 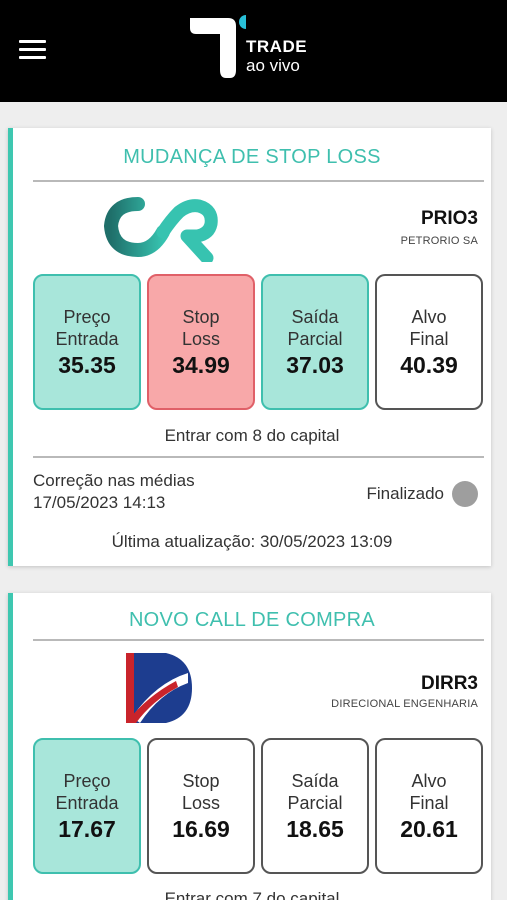 I want to click on stop-loss-value: 34.99, so click(x=201, y=365).